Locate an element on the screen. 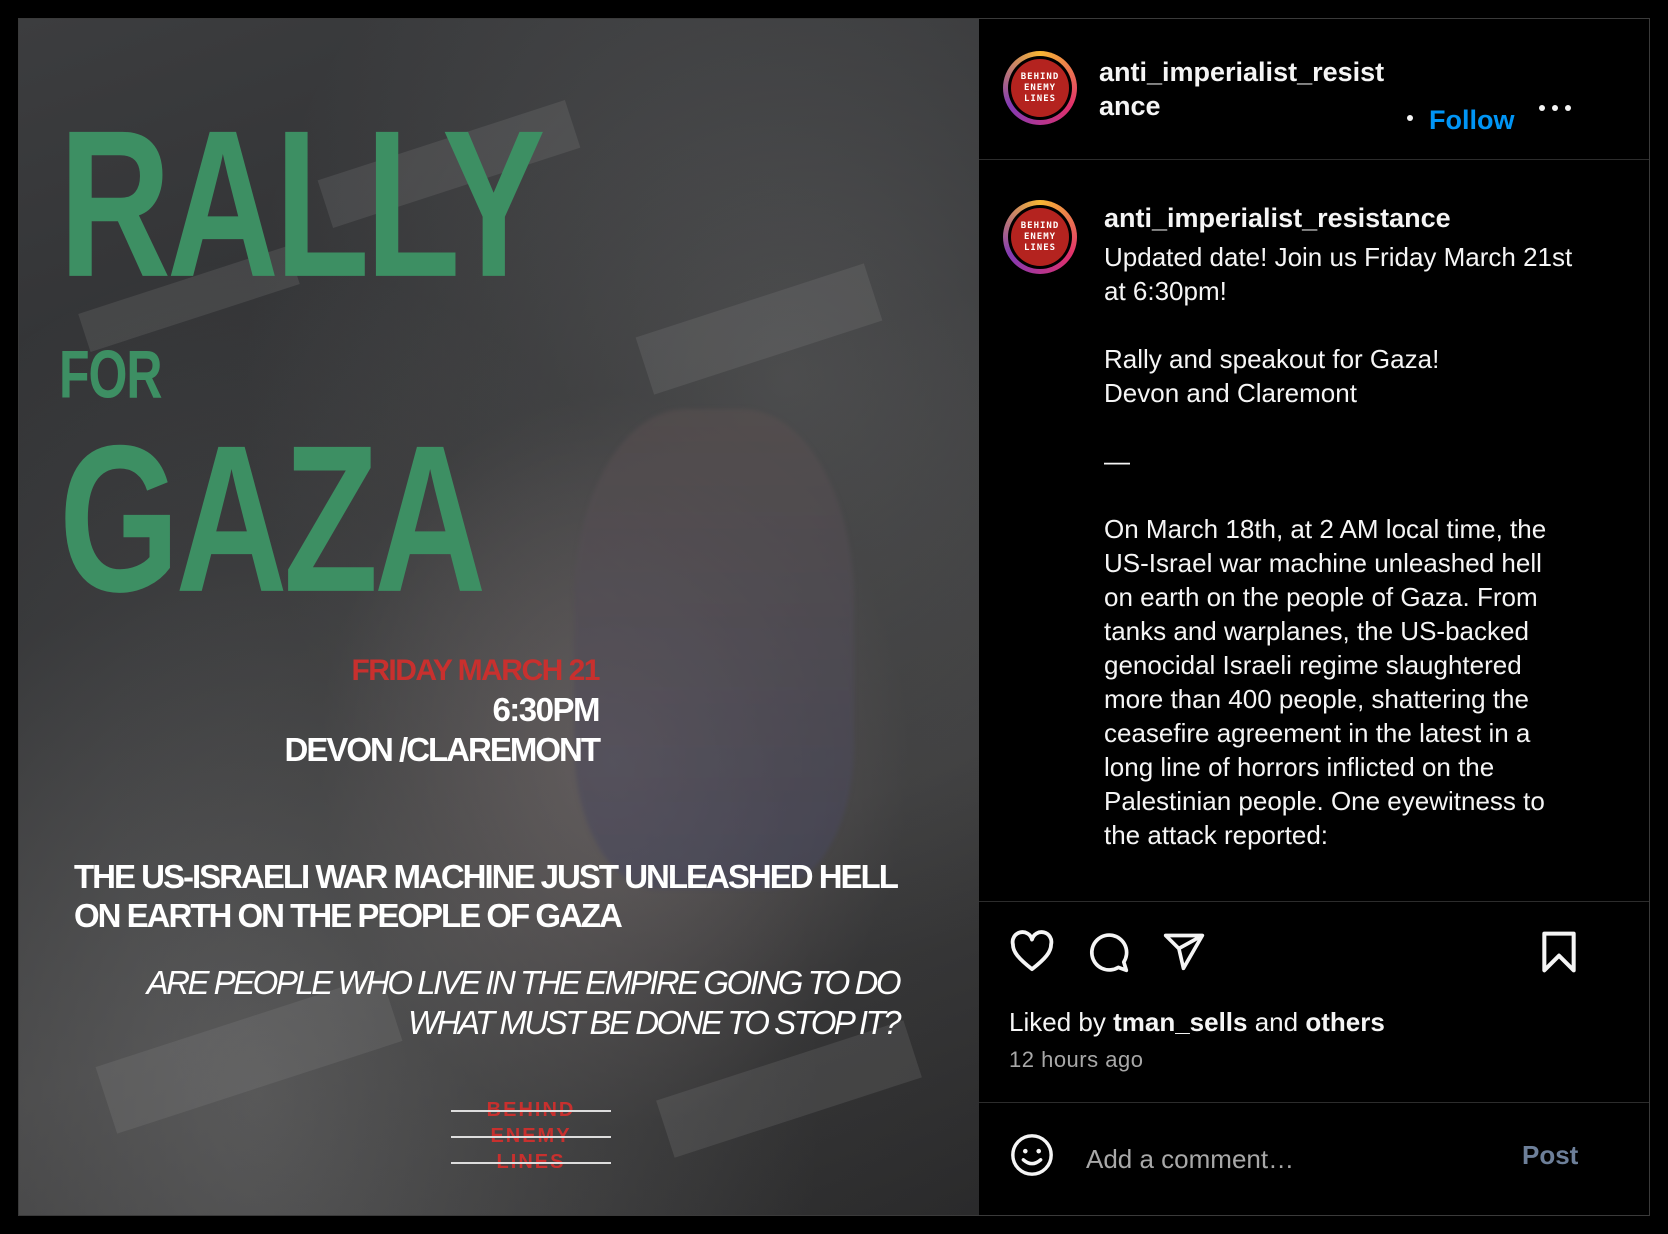 Image resolution: width=1668 pixels, height=1234 pixels. separator-dot is located at coordinates (1410, 118).